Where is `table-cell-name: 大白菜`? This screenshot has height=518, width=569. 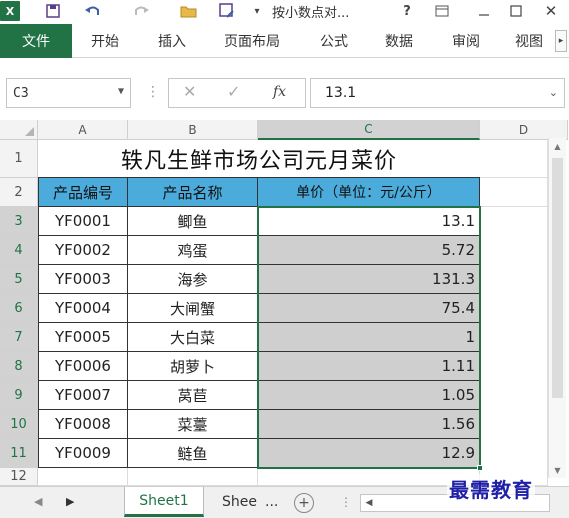
table-cell-name: 大白菜 is located at coordinates (193, 337).